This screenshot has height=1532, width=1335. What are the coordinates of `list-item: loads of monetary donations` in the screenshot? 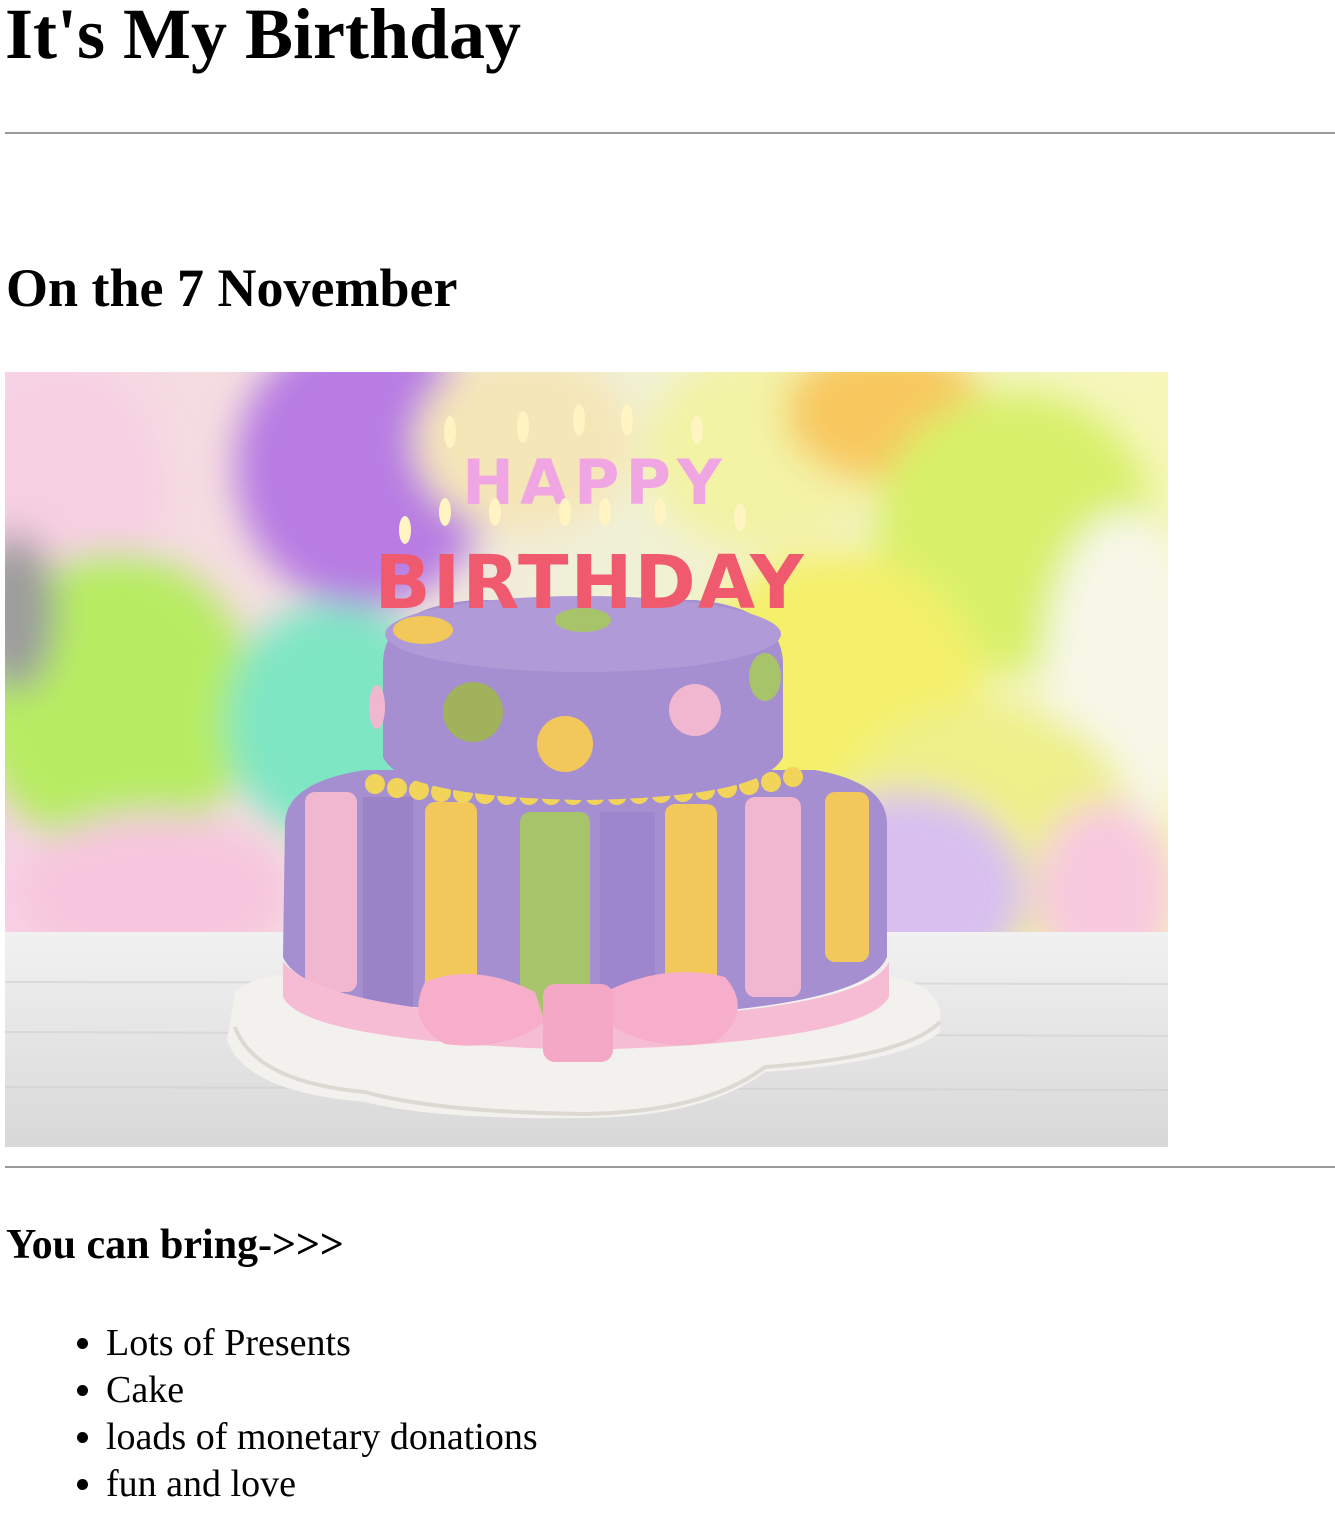 It's located at (322, 1437).